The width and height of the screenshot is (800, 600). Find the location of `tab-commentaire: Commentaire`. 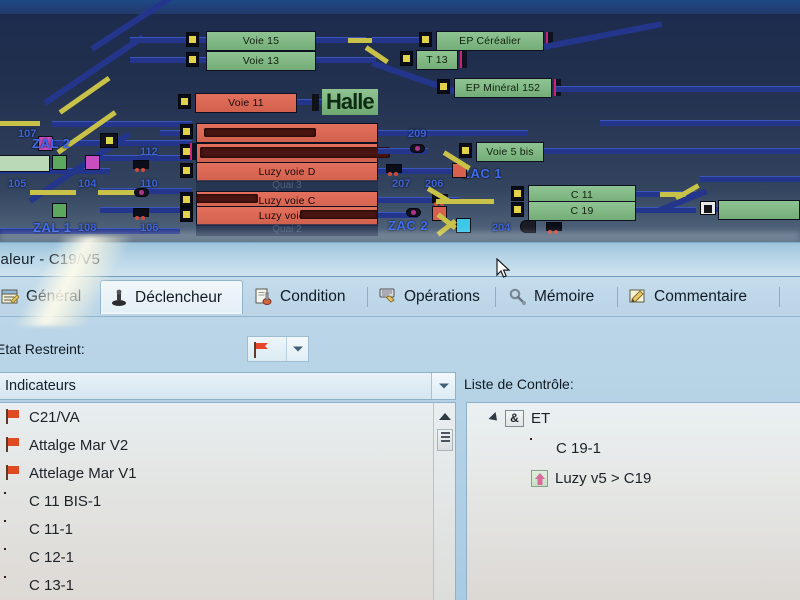

tab-commentaire: Commentaire is located at coordinates (700, 297).